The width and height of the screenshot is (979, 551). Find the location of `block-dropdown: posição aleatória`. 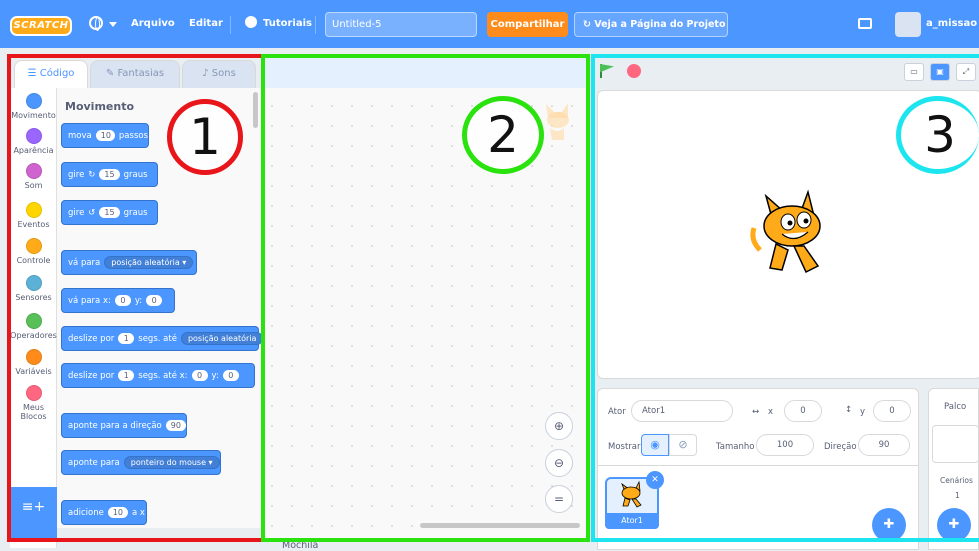

block-dropdown: posição aleatória is located at coordinates (221, 338).